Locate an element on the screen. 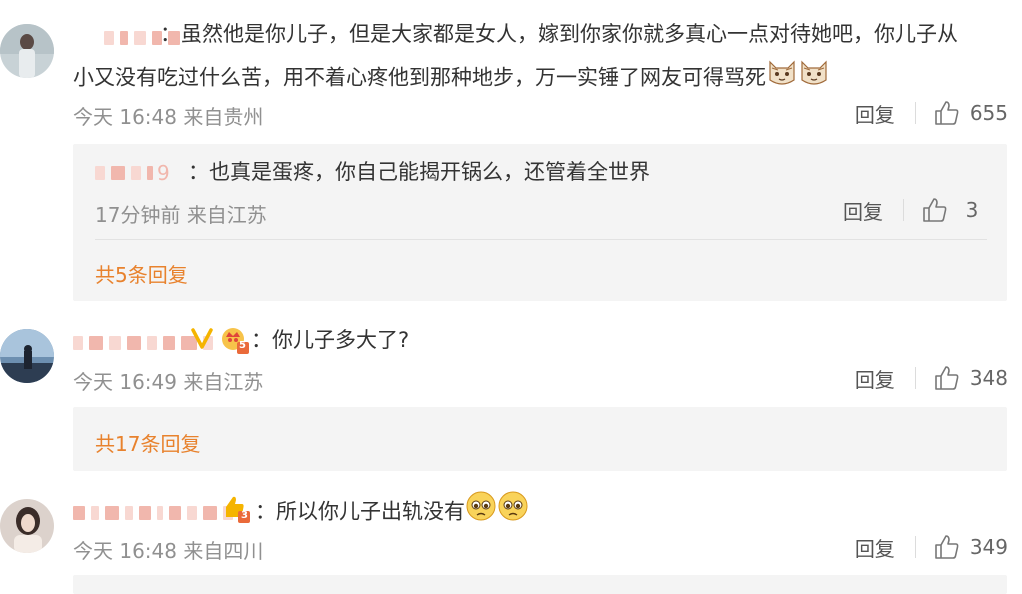  more-replies-link: 共17条回复 is located at coordinates (147, 442).